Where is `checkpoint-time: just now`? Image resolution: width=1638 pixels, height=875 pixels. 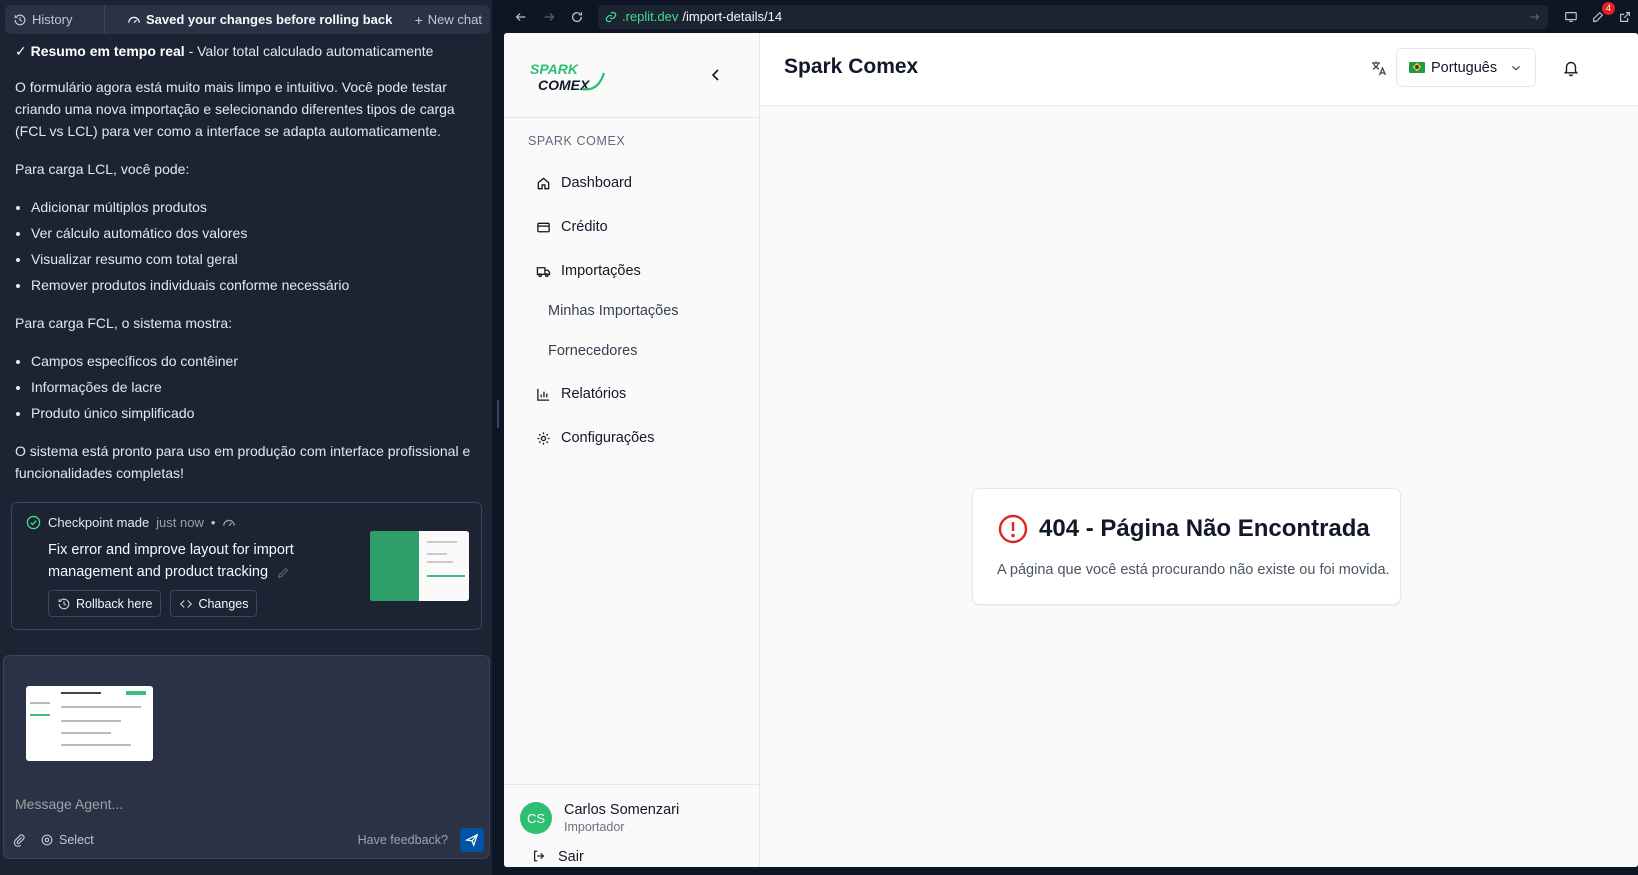
checkpoint-time: just now is located at coordinates (180, 522).